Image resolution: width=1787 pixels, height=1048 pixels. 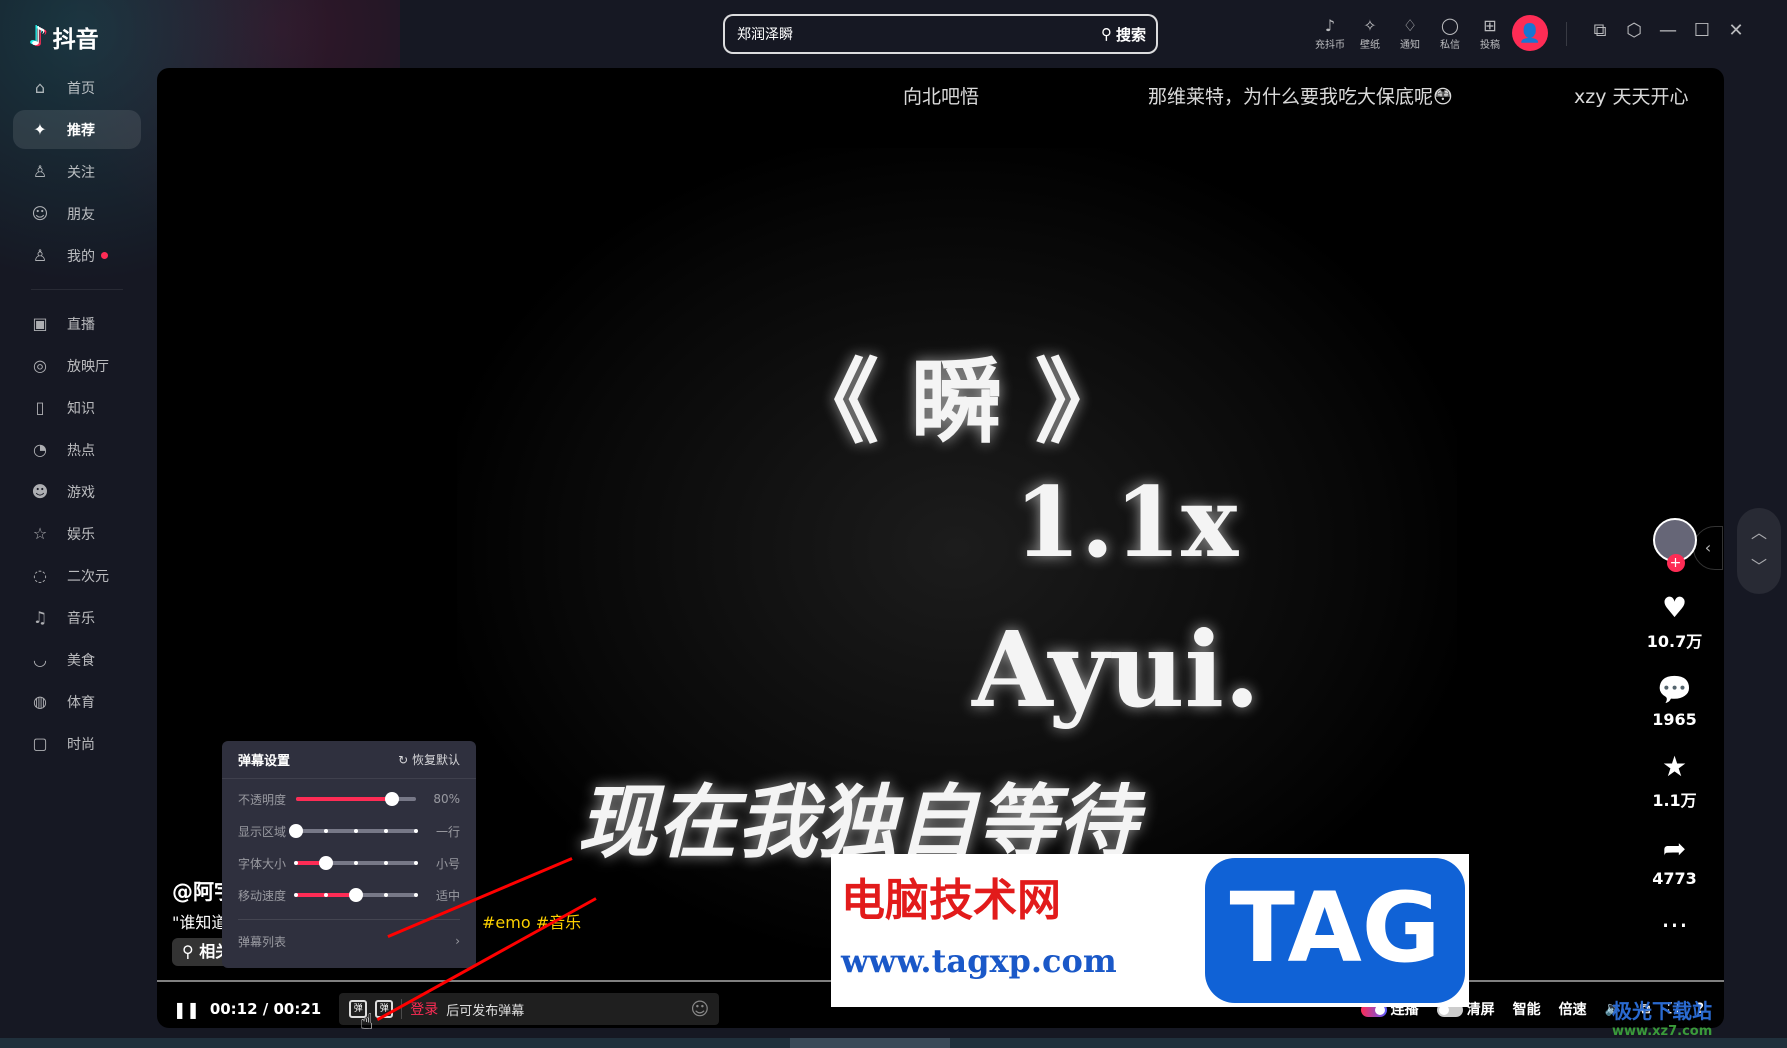 What do you see at coordinates (1116, 669) in the screenshot?
I see `video-text-line: Ayui.` at bounding box center [1116, 669].